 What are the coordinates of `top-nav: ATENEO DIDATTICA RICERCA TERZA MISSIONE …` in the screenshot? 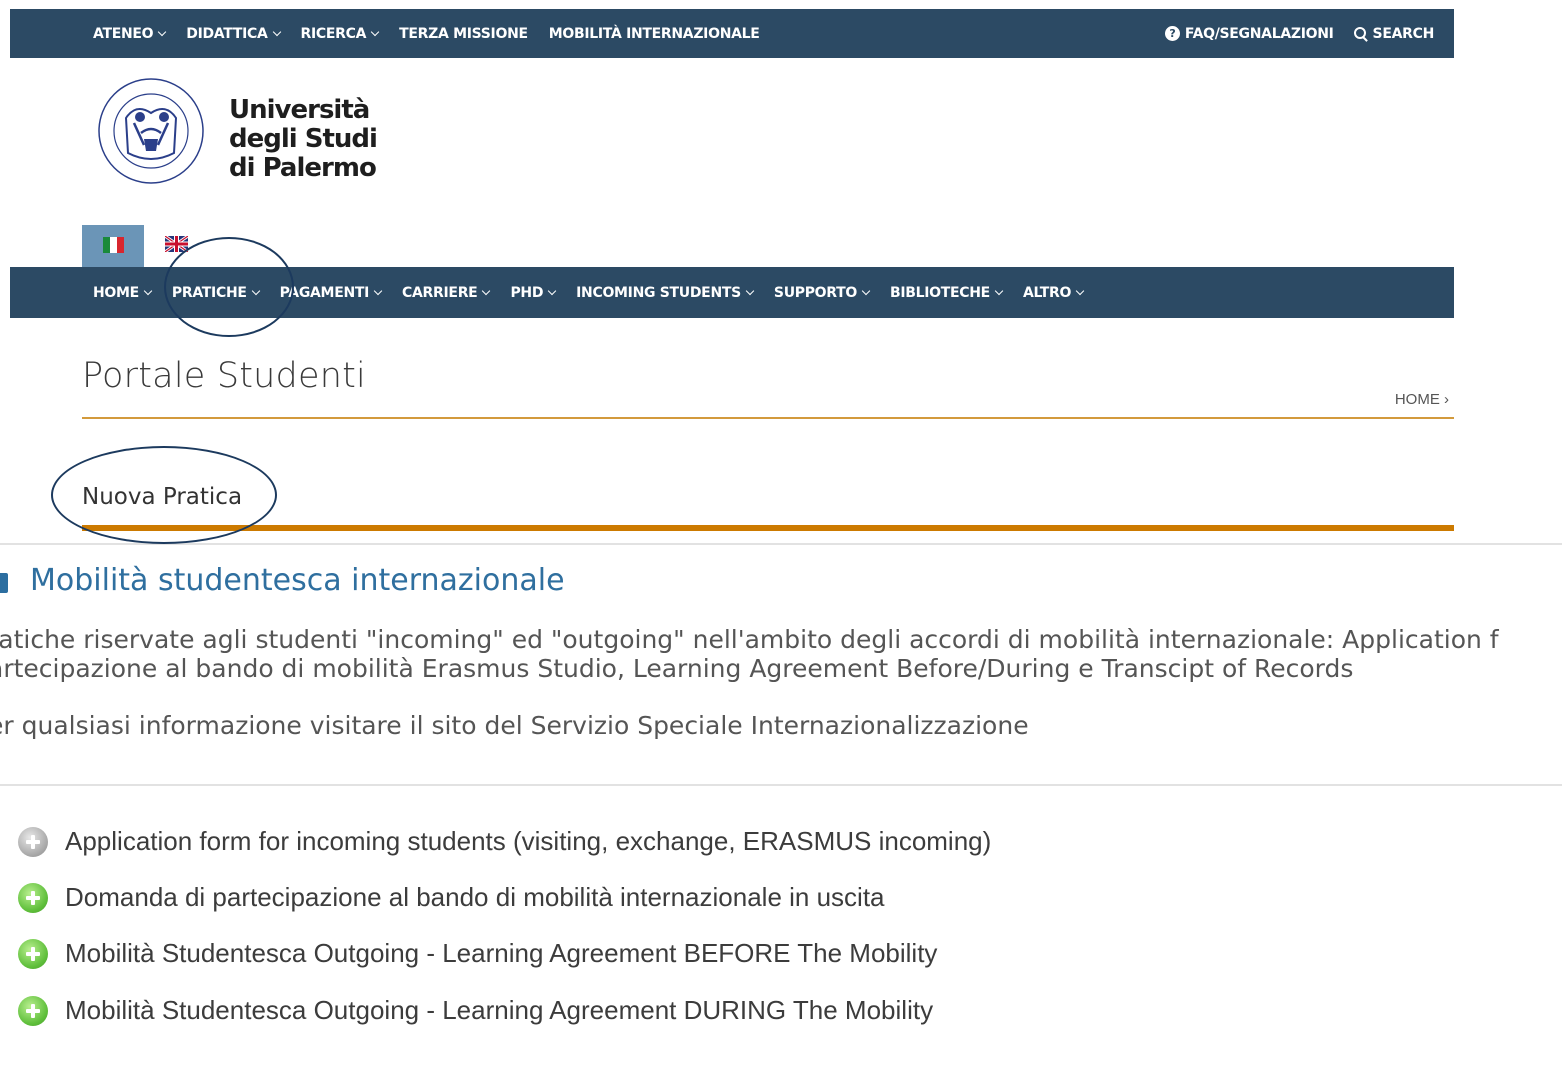 It's located at (437, 33).